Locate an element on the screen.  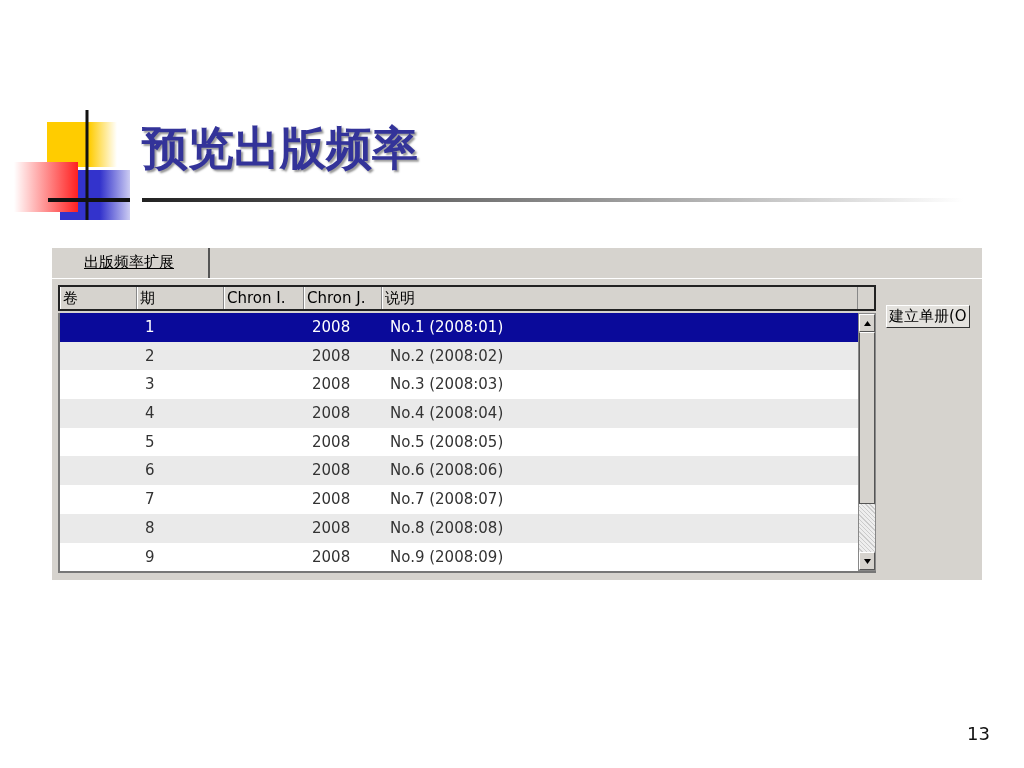
scroll-thumb is located at coordinates (867, 418).